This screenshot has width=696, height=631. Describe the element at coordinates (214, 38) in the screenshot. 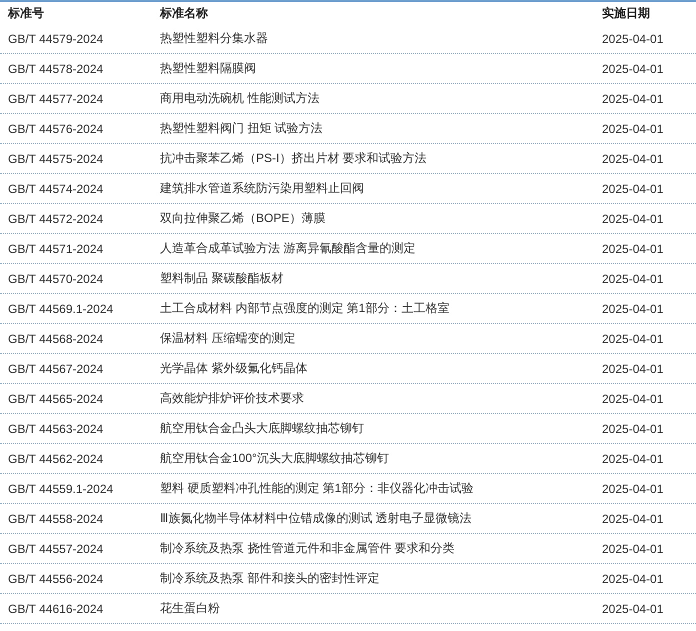

I see `table-cell-text: 热塑性塑料分集水器` at that location.